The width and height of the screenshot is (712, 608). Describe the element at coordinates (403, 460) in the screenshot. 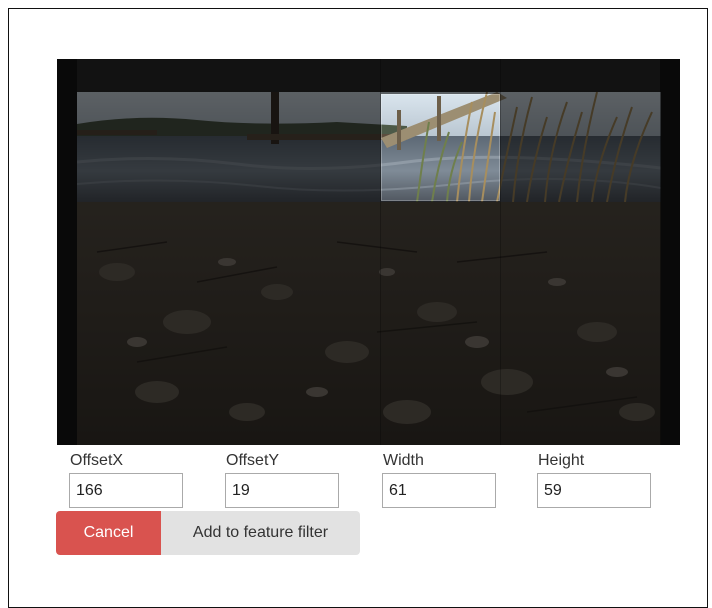

I see `width-label: Width` at that location.